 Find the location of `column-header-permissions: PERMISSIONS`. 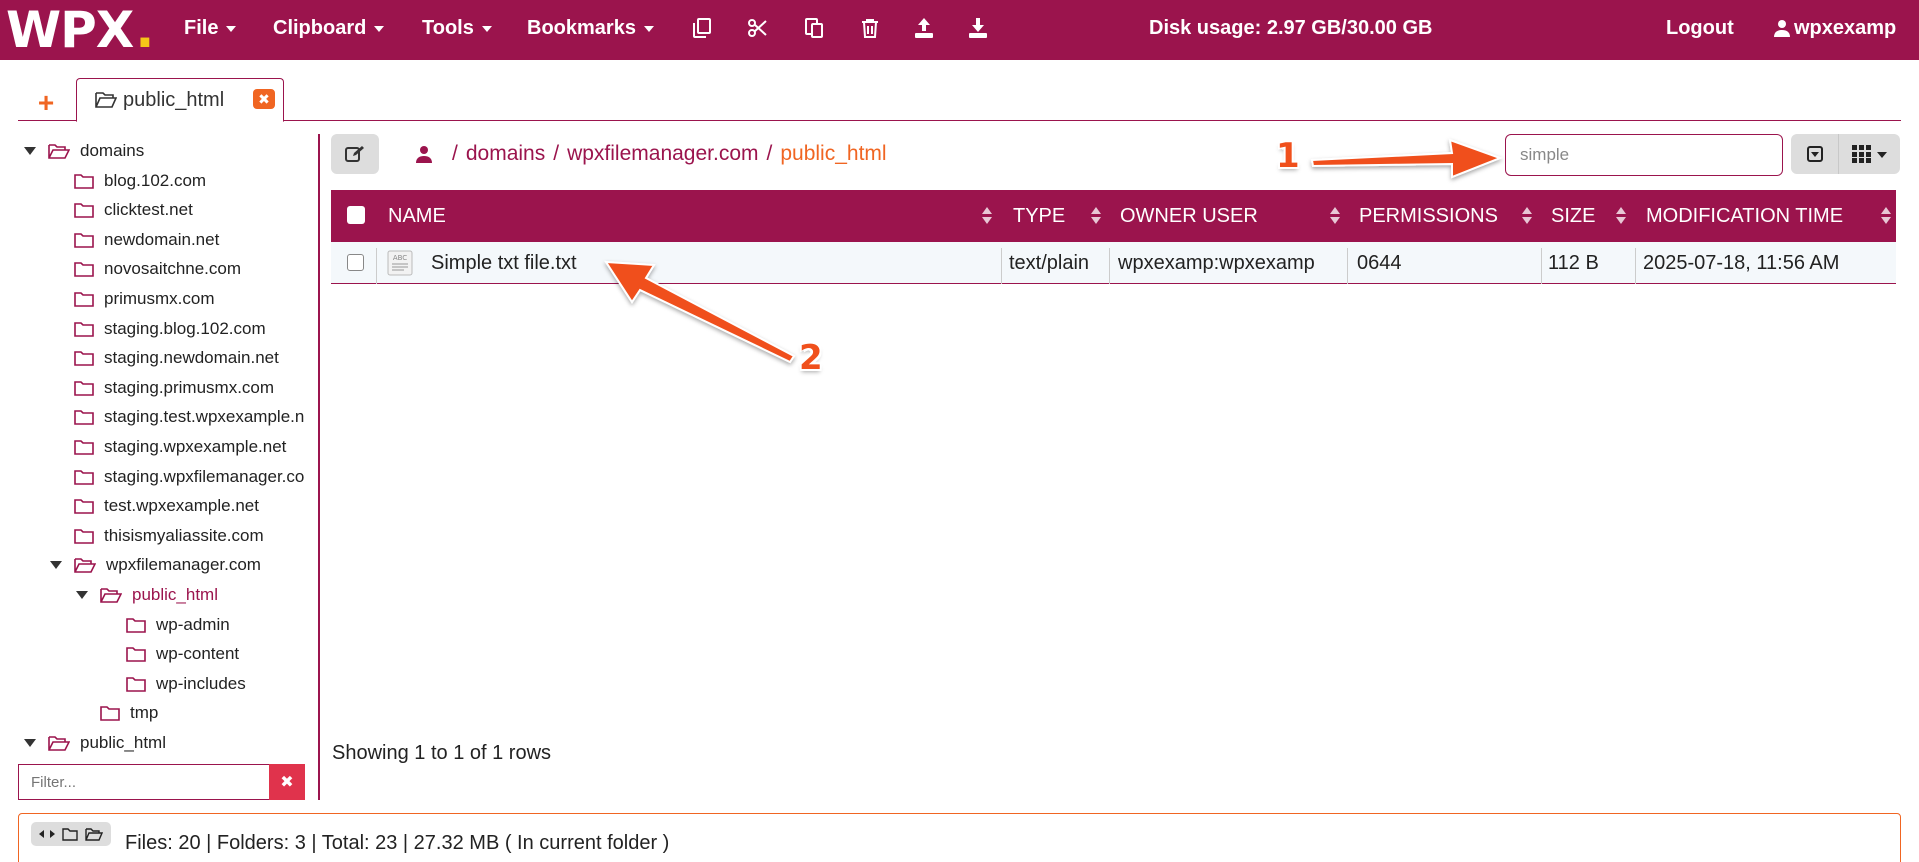

column-header-permissions: PERMISSIONS is located at coordinates (1428, 216).